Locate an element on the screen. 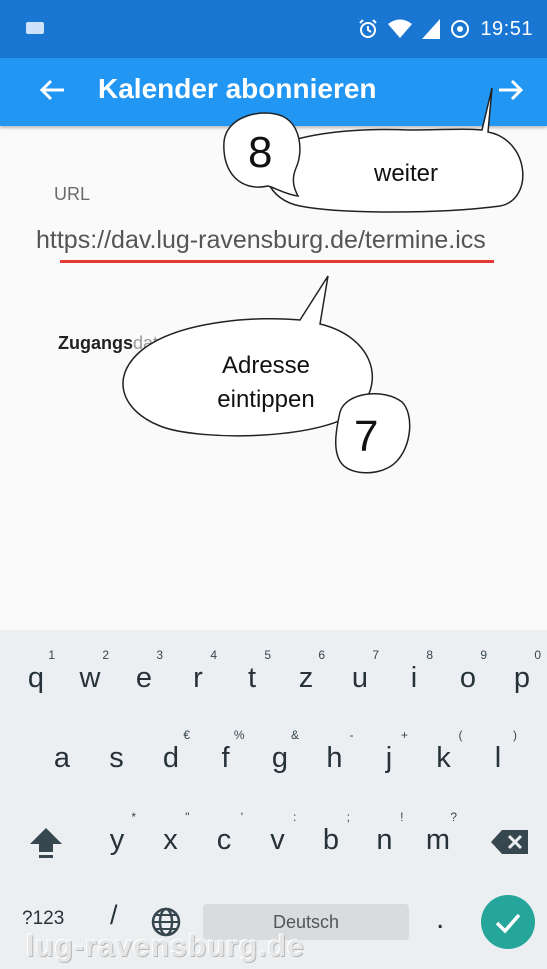  key-label: d is located at coordinates (171, 758).